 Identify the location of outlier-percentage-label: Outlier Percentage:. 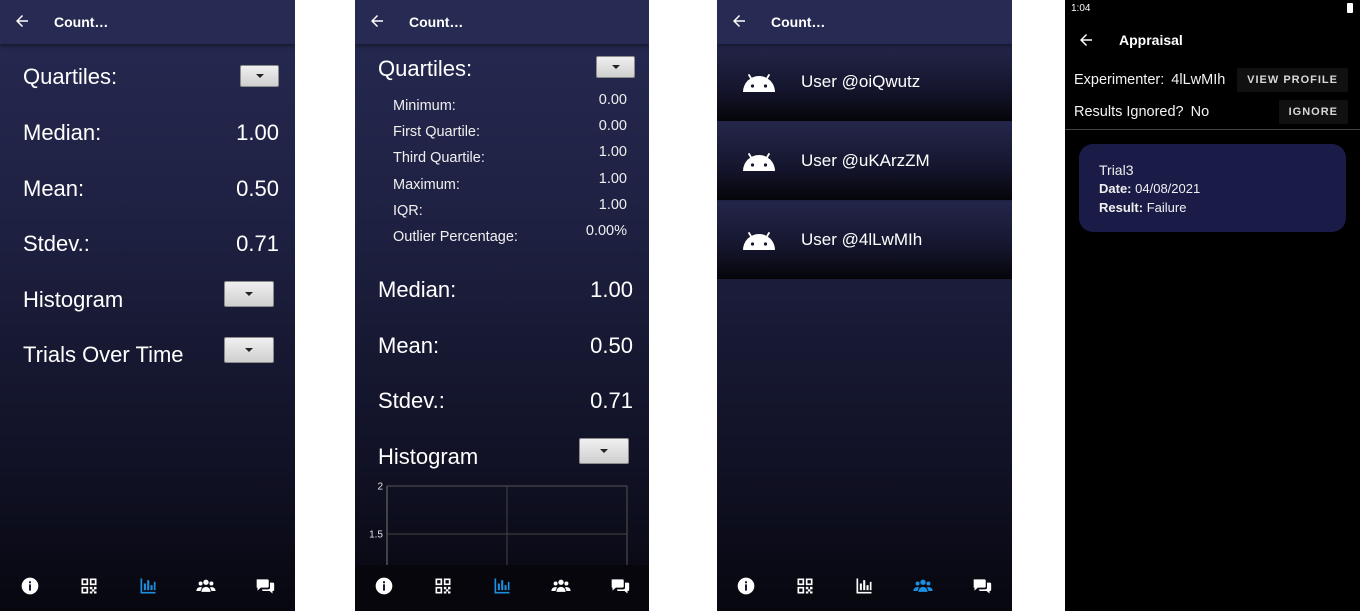
(455, 236).